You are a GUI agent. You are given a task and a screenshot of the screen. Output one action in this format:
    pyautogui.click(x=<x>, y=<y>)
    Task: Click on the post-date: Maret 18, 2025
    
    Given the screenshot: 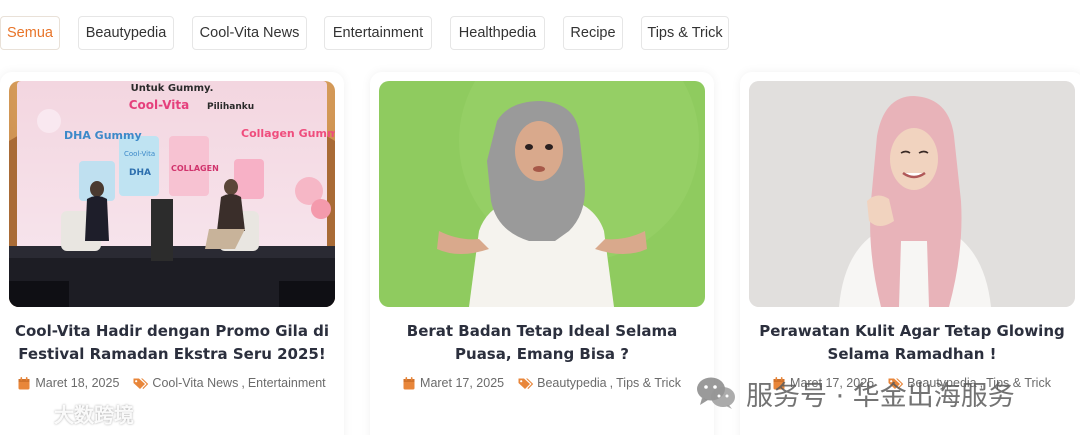 What is the action you would take?
    pyautogui.click(x=68, y=383)
    